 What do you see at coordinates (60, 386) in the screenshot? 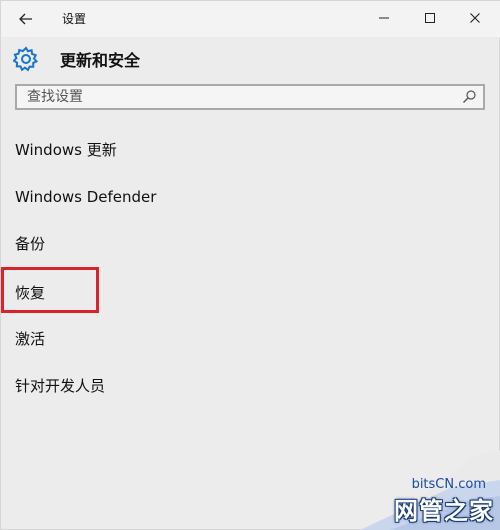
I see `nav-item-for-developers: 针对开发人员` at bounding box center [60, 386].